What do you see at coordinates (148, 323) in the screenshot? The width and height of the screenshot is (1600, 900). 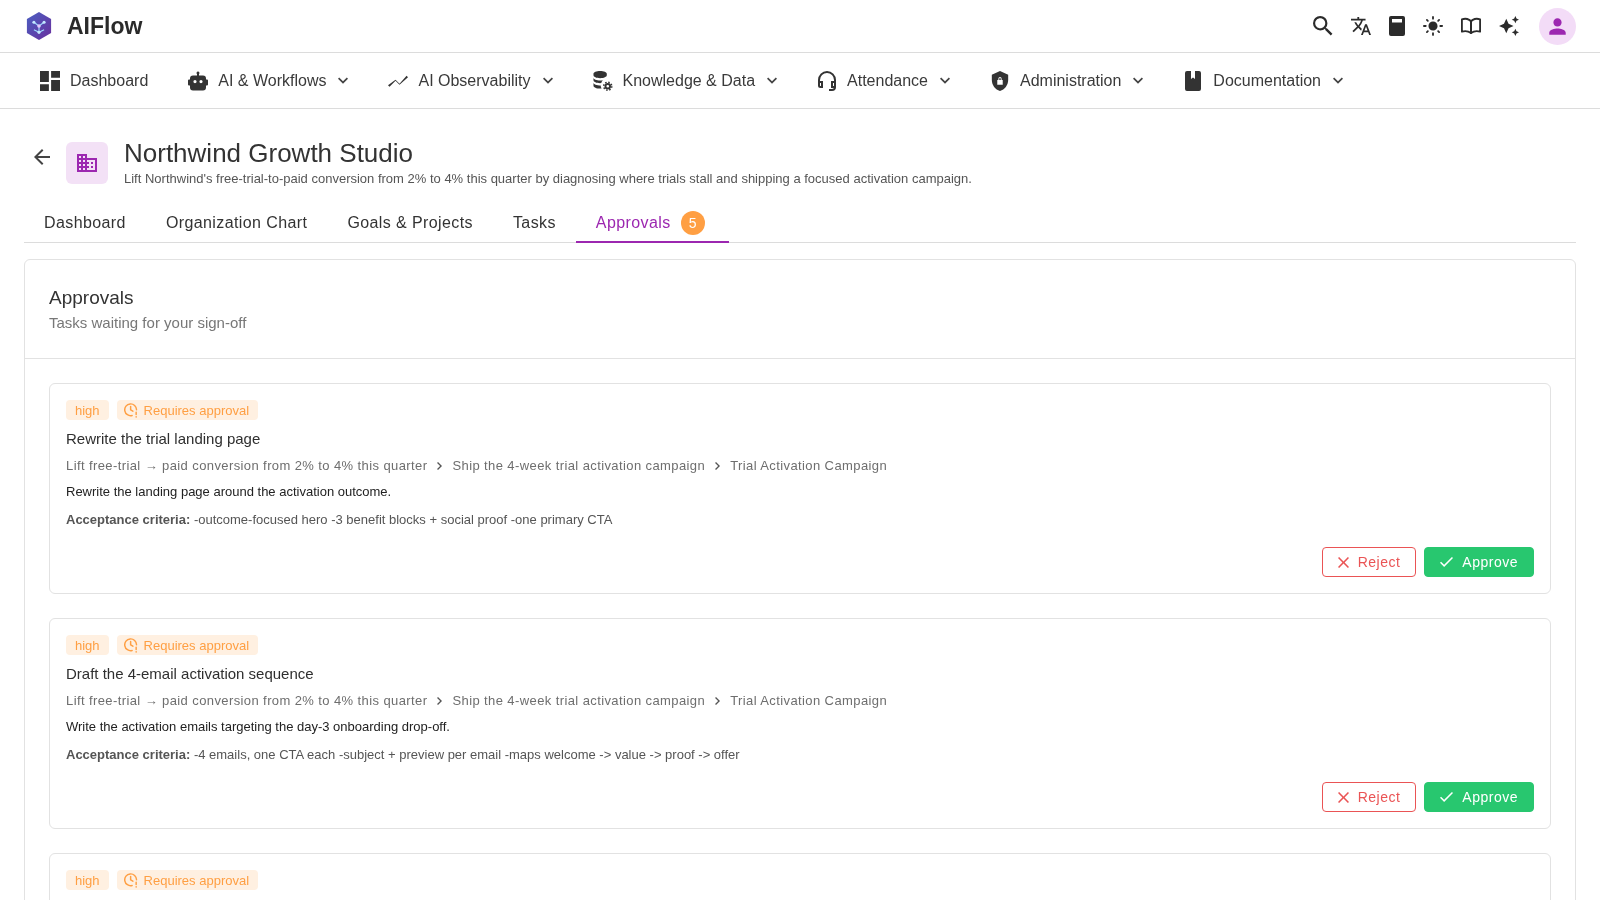 I see `panel-subtitle: Tasks waiting for your sign-off` at bounding box center [148, 323].